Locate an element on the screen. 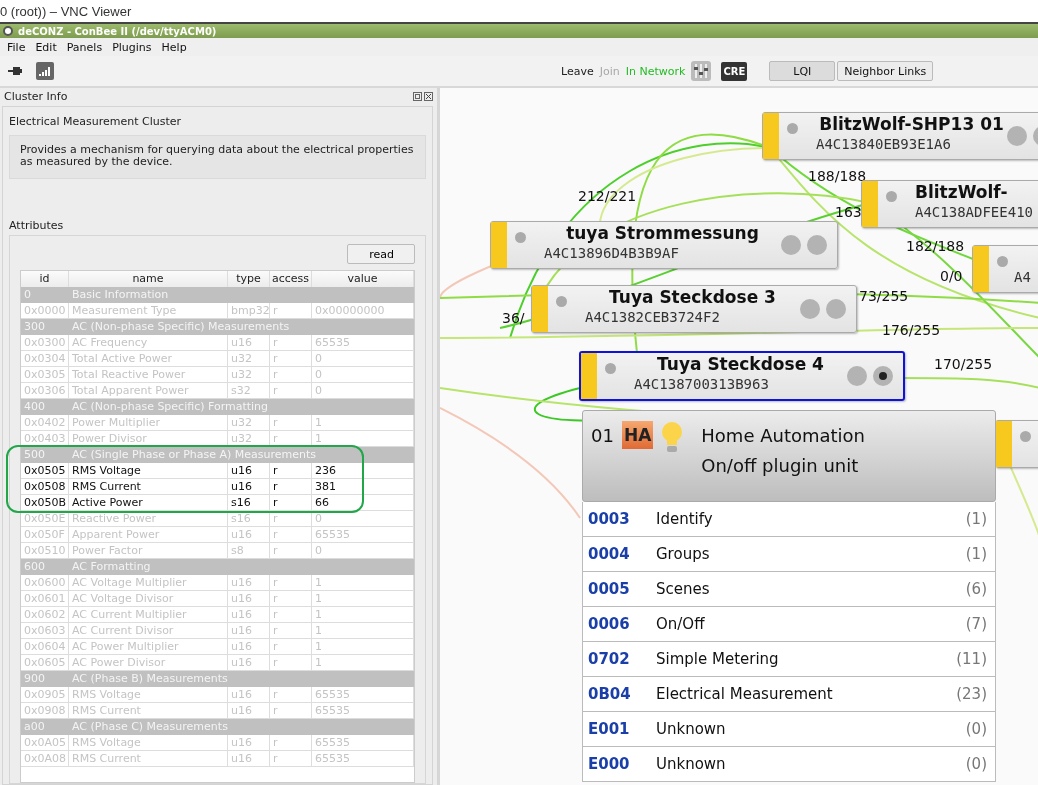 This screenshot has height=785, width=1038. cluster-name: On/Off is located at coordinates (681, 624).